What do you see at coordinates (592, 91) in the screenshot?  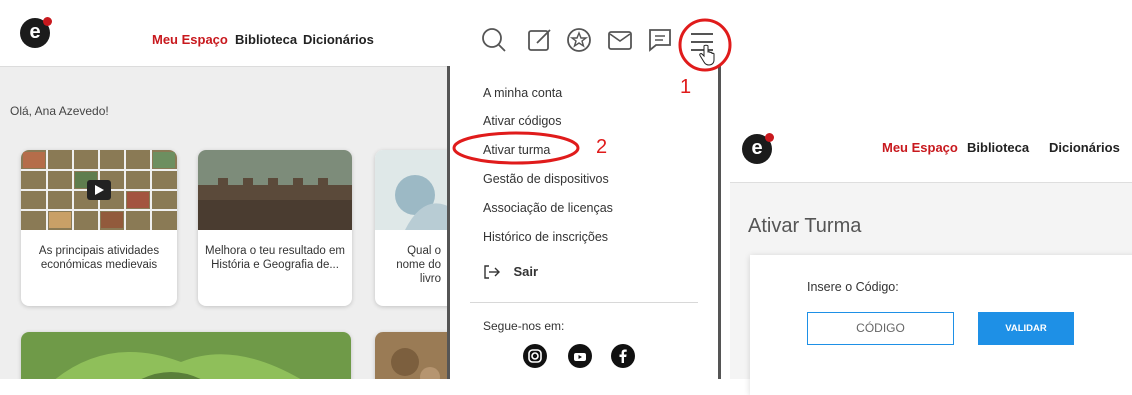 I see `annotation-overlay` at bounding box center [592, 91].